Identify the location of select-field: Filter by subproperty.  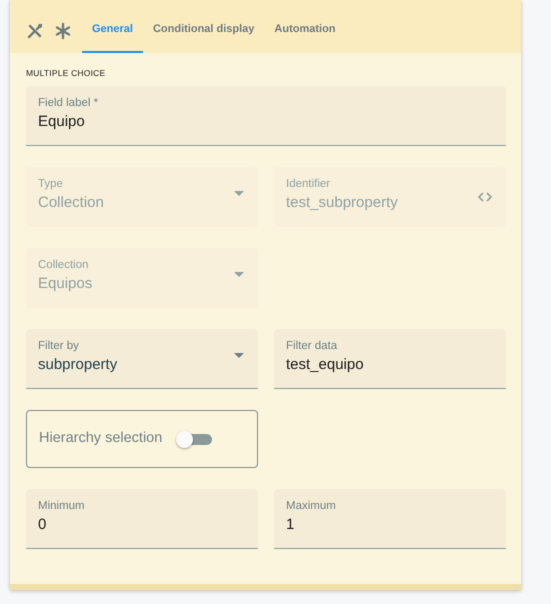
(142, 358).